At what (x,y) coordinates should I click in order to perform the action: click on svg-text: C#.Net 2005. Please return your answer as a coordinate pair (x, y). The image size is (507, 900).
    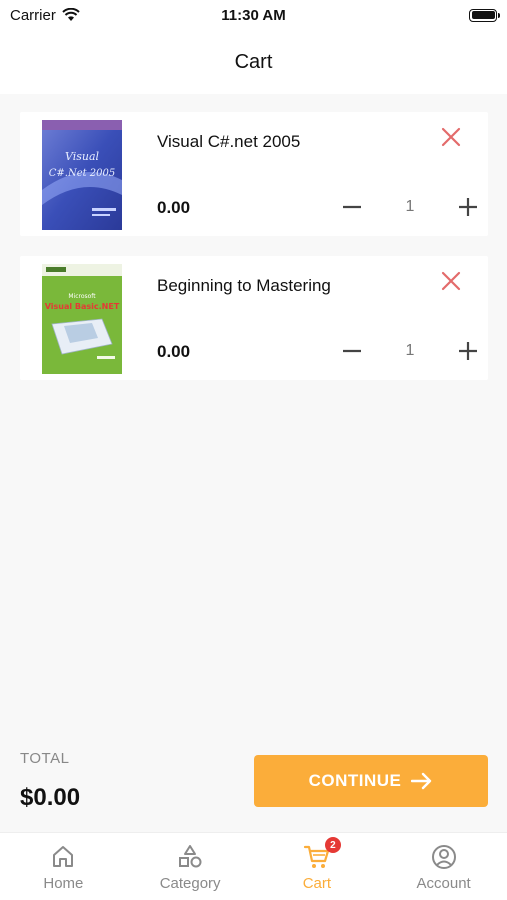
    Looking at the image, I should click on (82, 173).